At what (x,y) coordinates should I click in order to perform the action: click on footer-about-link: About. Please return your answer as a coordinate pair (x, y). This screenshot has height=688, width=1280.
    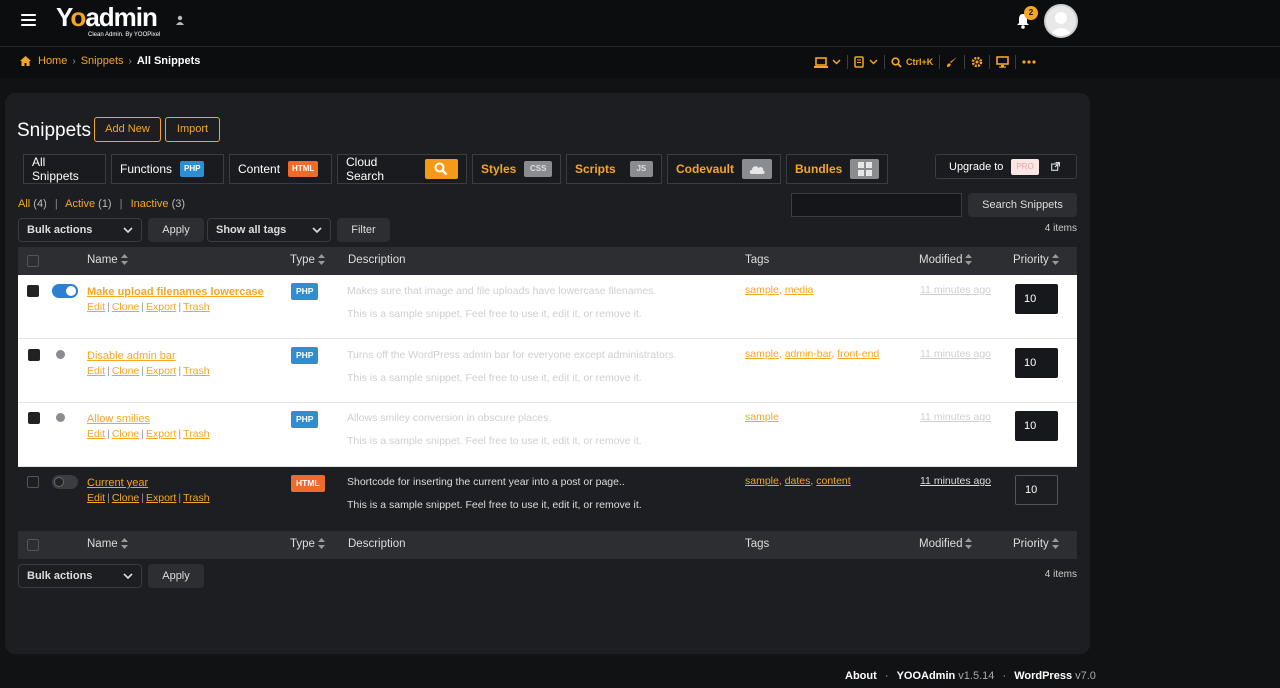
    Looking at the image, I should click on (861, 676).